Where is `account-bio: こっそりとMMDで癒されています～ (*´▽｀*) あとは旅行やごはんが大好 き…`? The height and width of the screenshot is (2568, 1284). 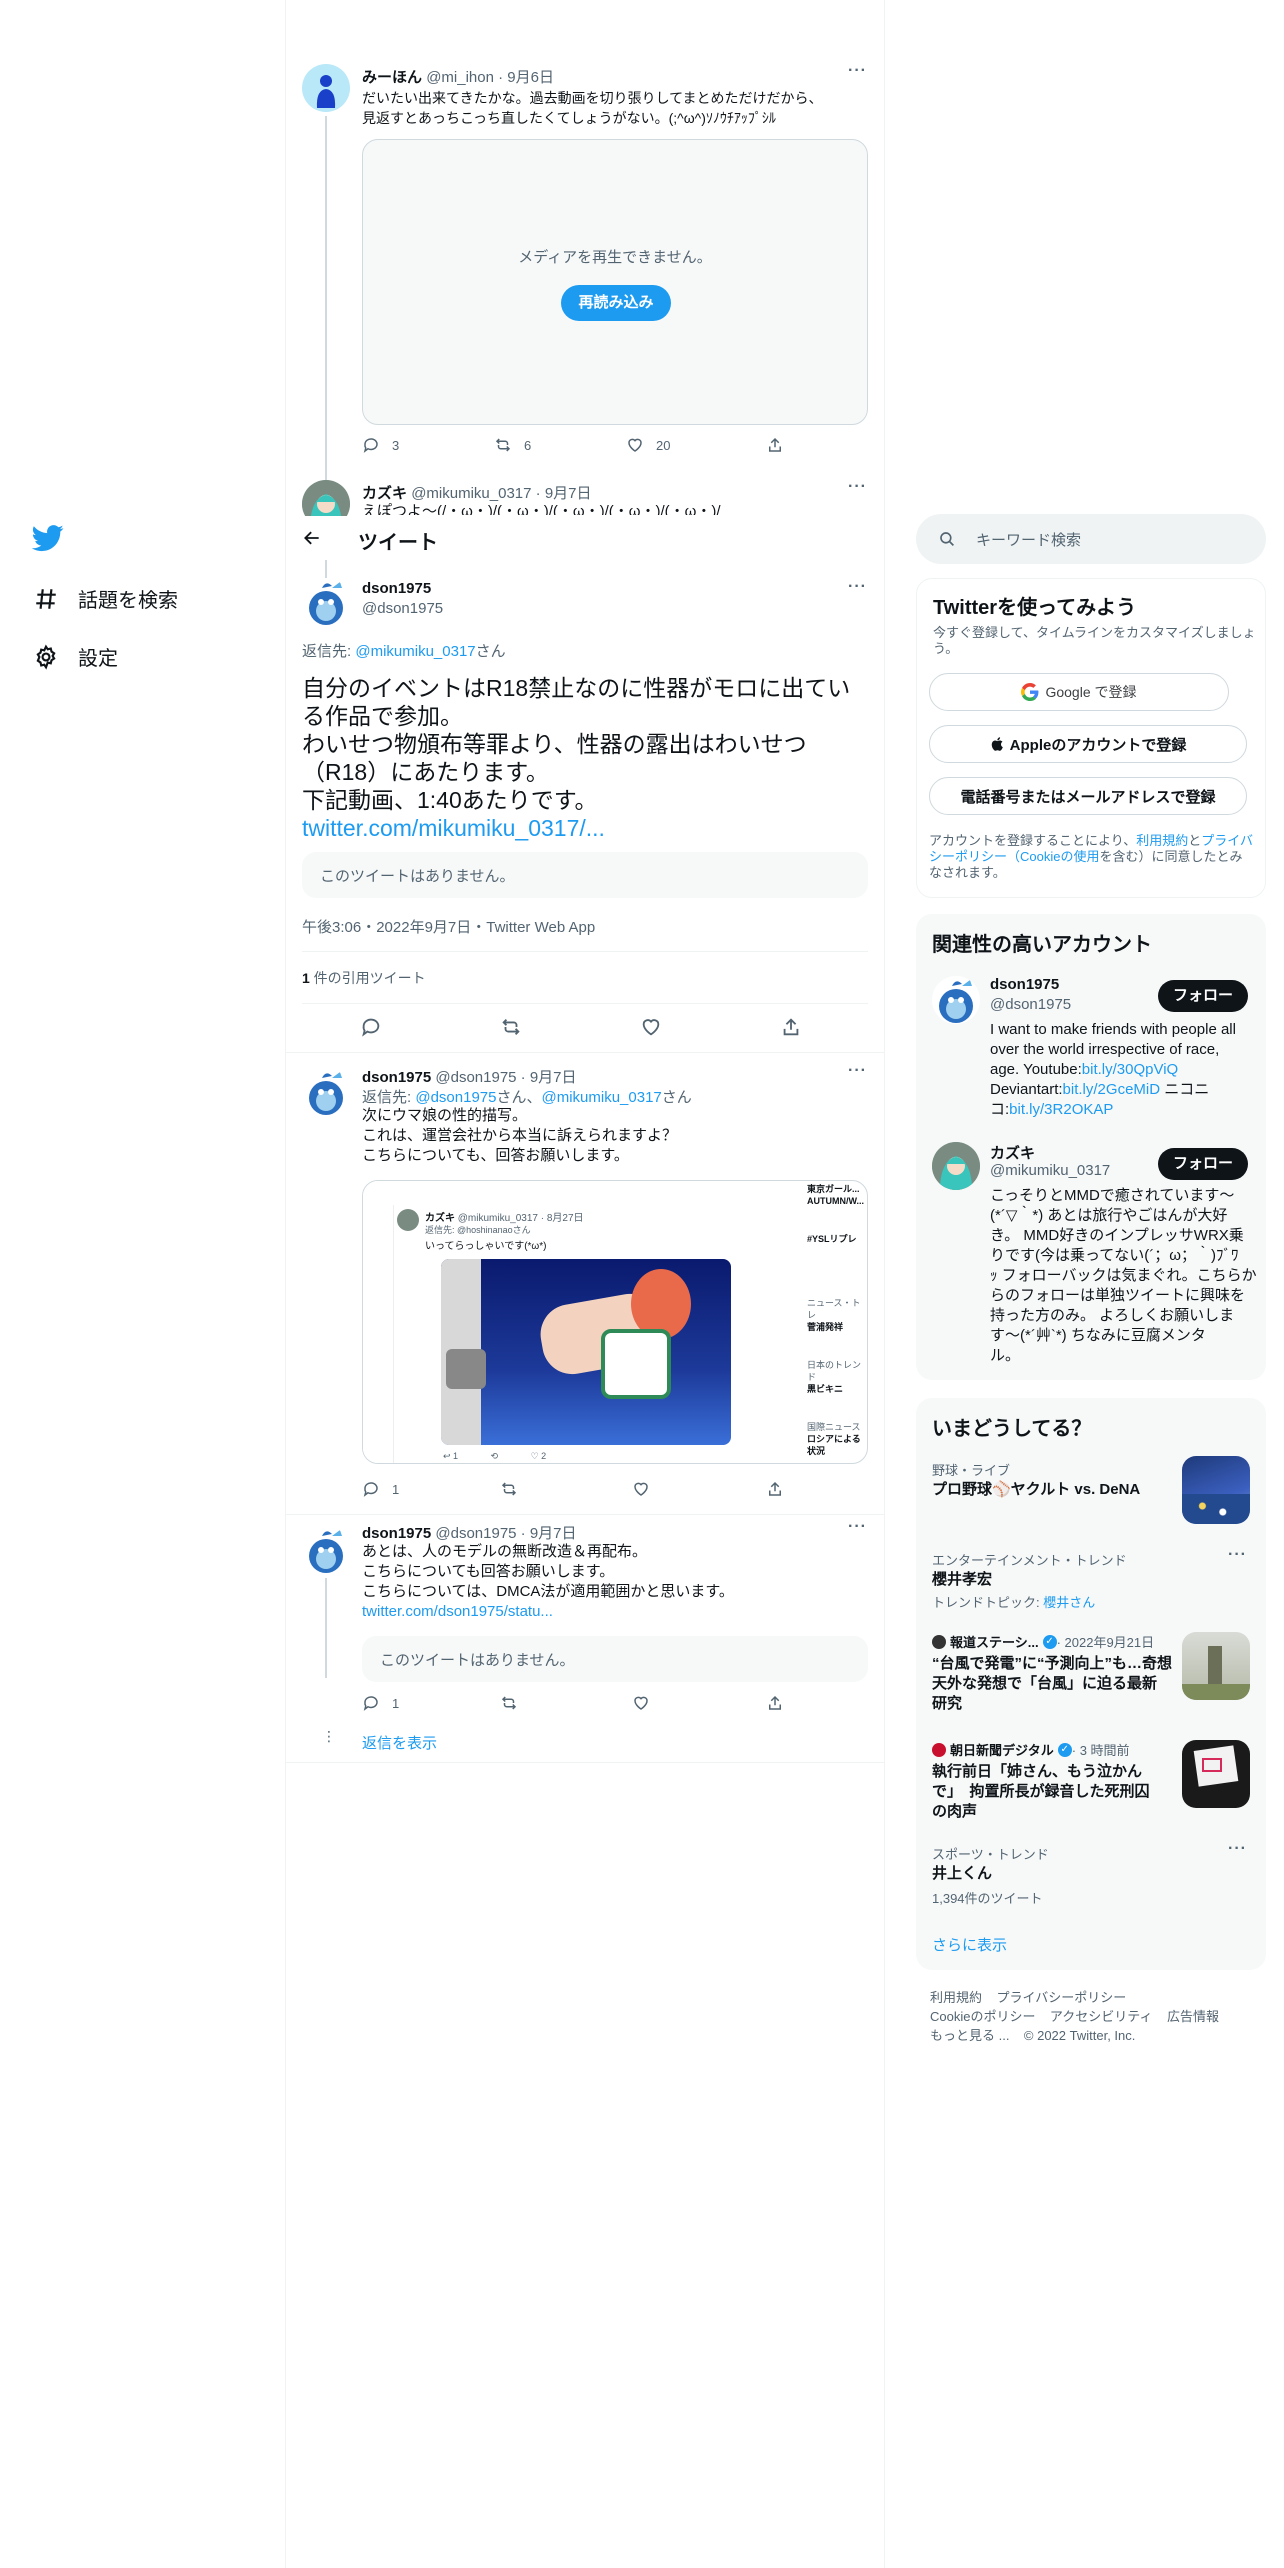
account-bio: こっそりとMMDで癒されています～ (*´▽｀*) あとは旅行やごはんが大好 き… is located at coordinates (1123, 1275).